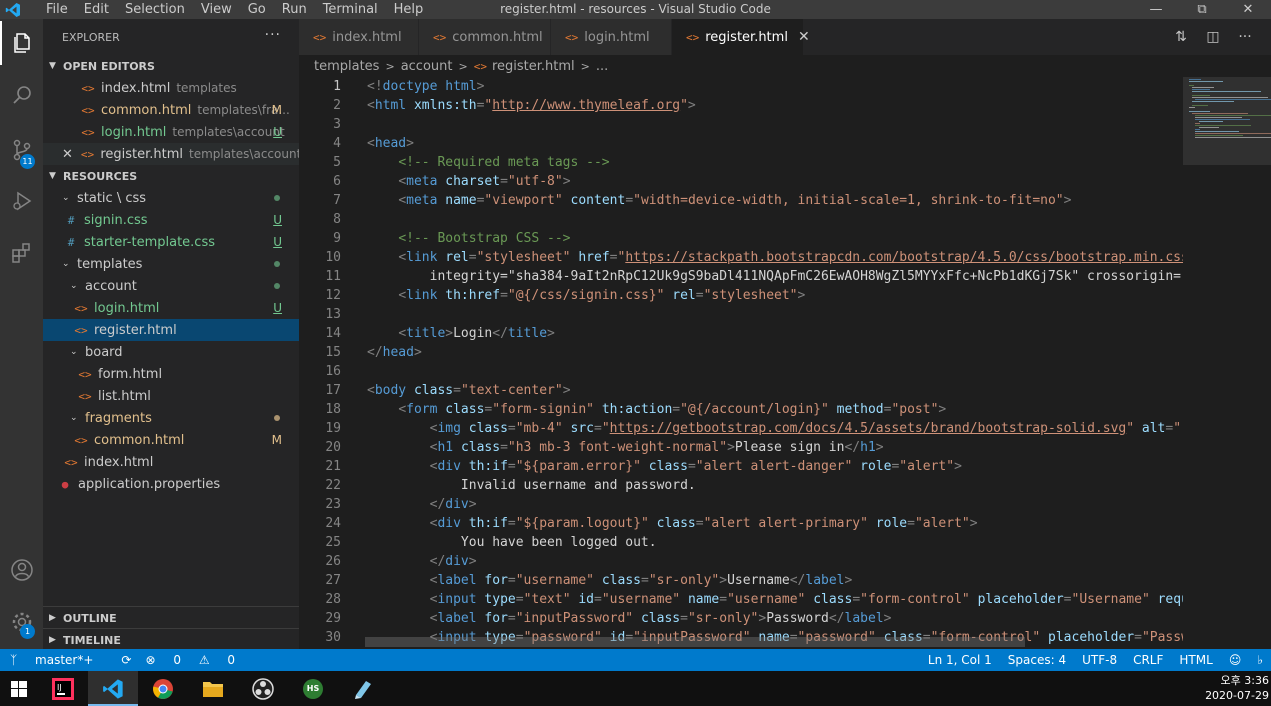  What do you see at coordinates (171, 396) in the screenshot?
I see `tree-file-list: <> list.html` at bounding box center [171, 396].